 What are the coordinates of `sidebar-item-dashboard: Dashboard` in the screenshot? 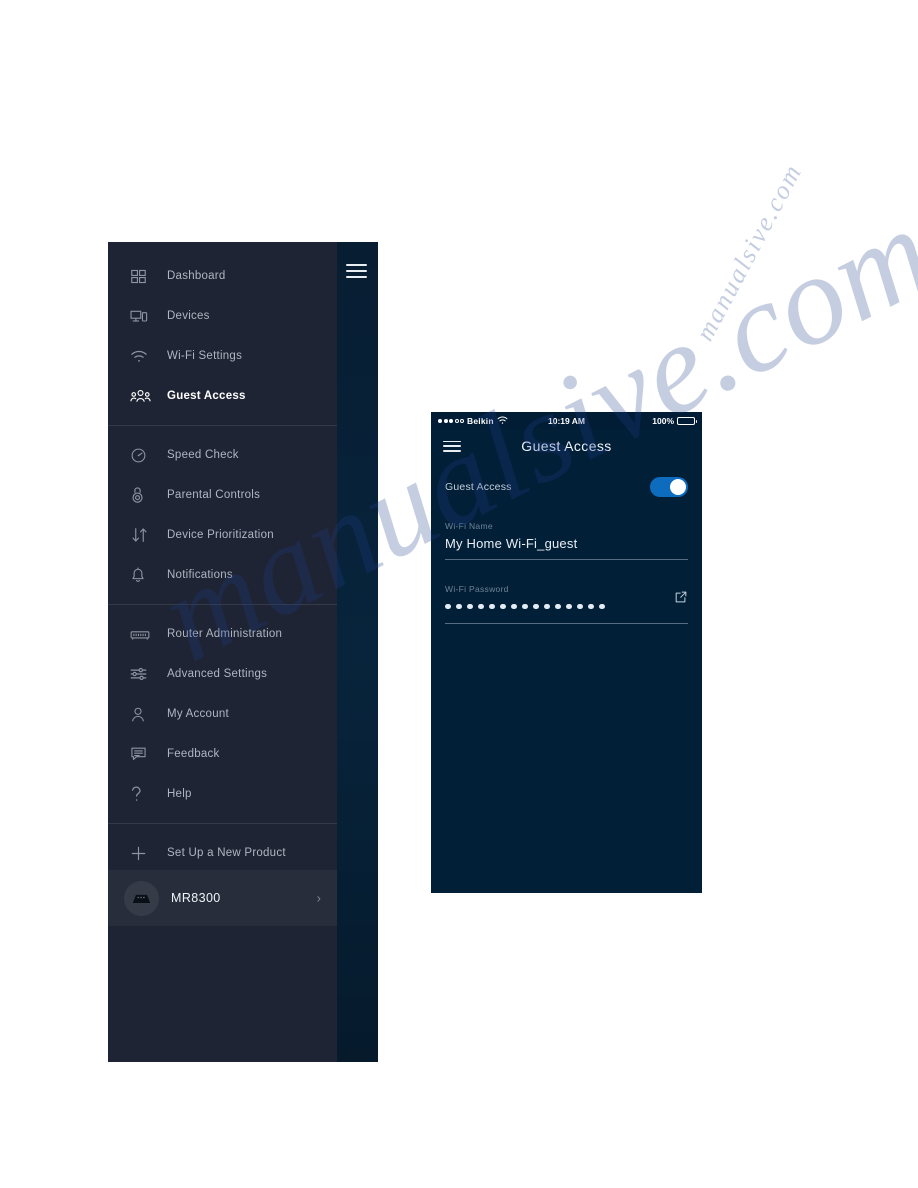 It's located at (222, 276).